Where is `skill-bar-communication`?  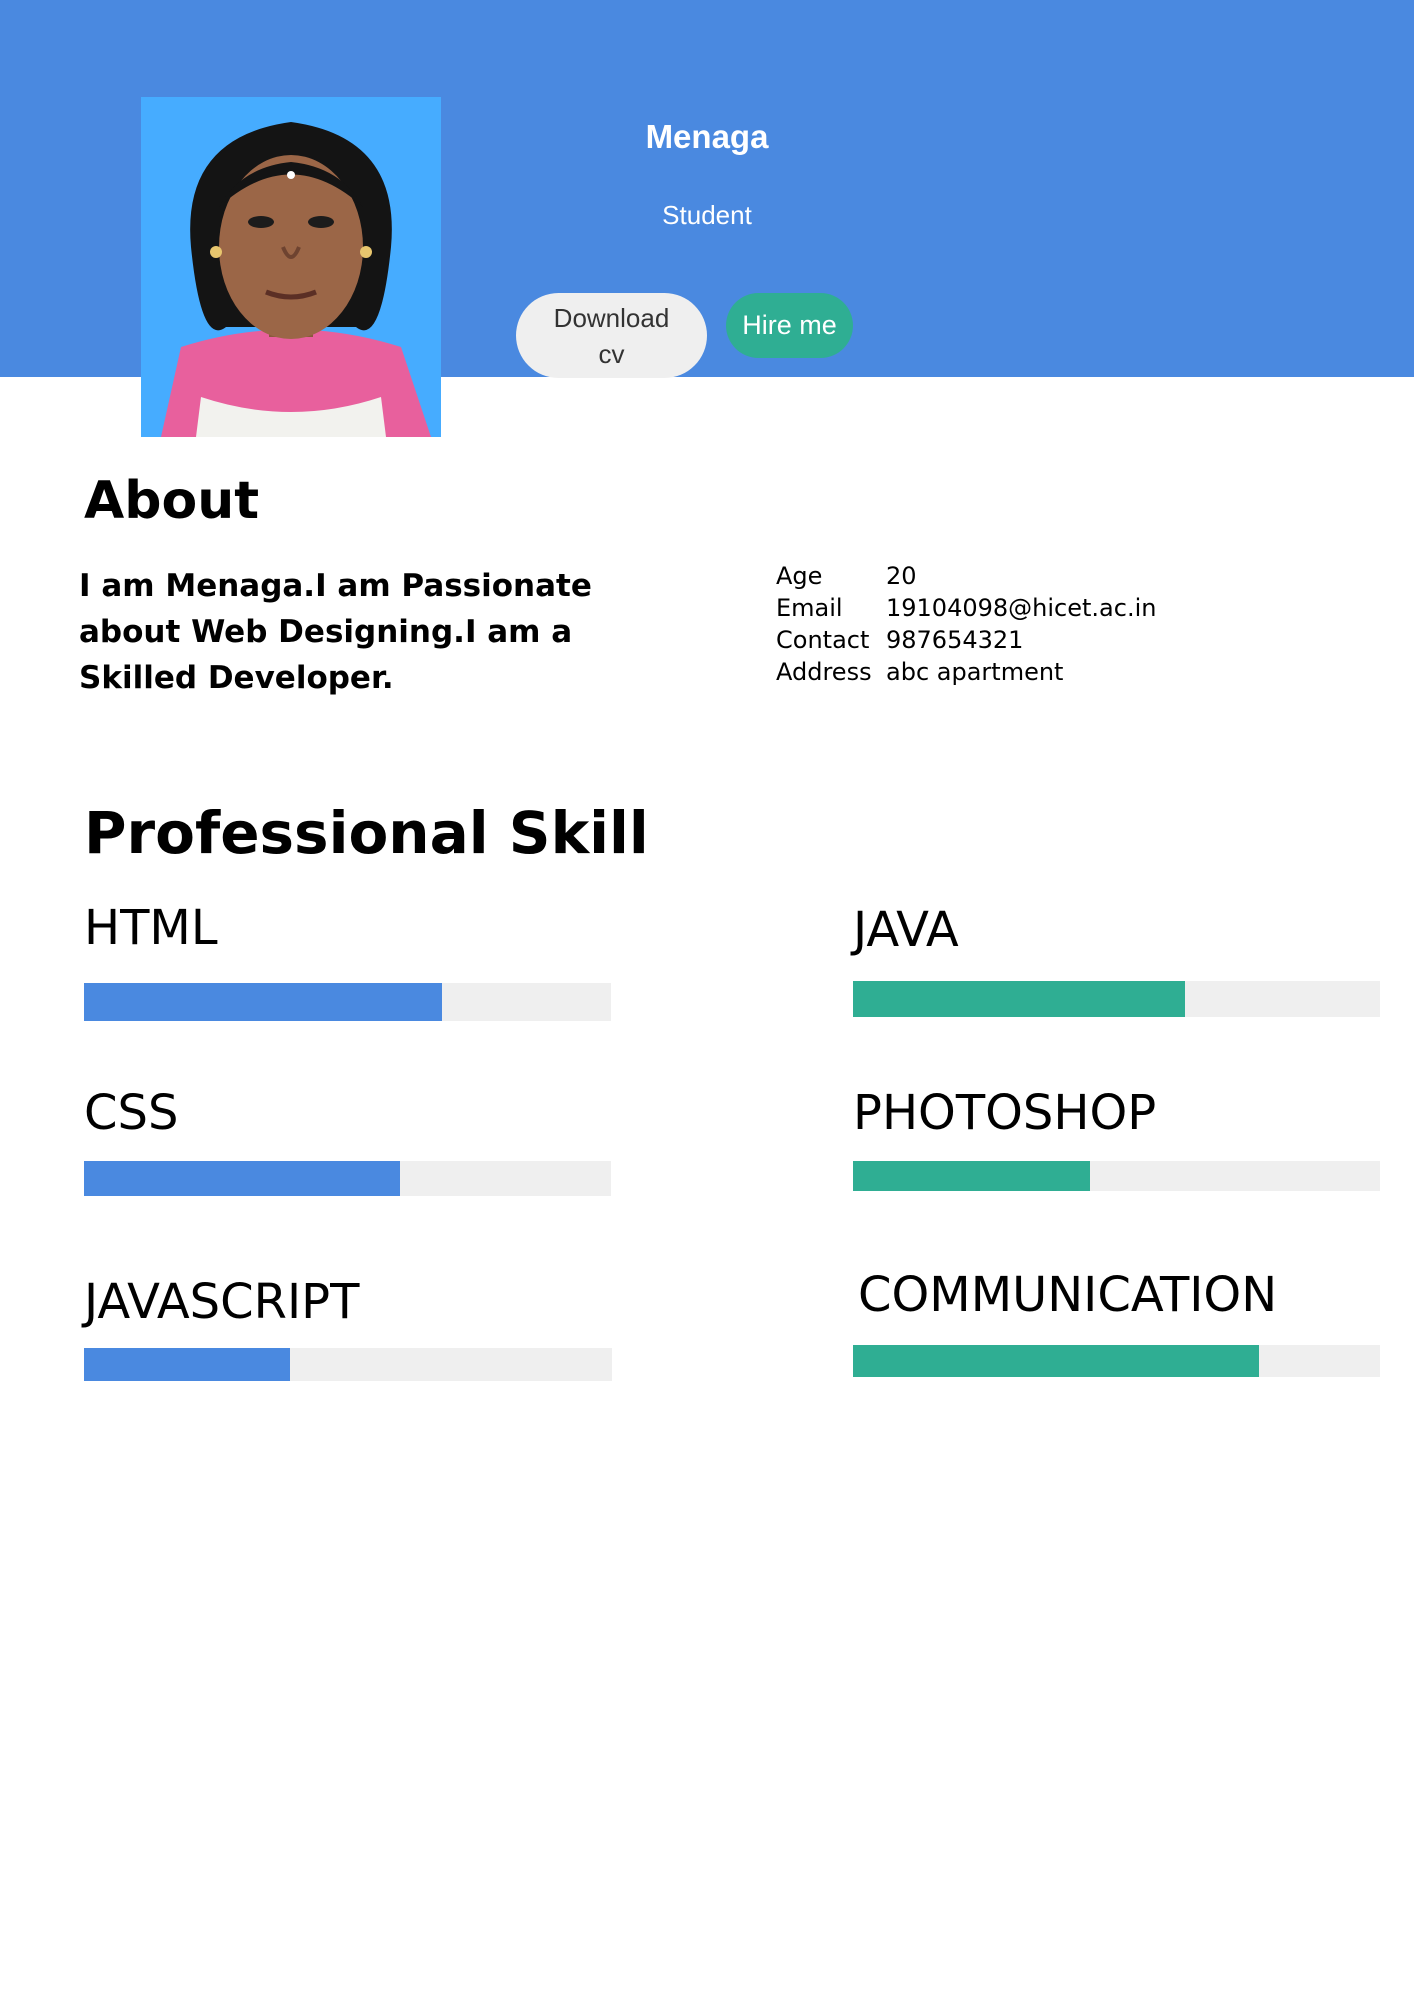
skill-bar-communication is located at coordinates (1116, 1361).